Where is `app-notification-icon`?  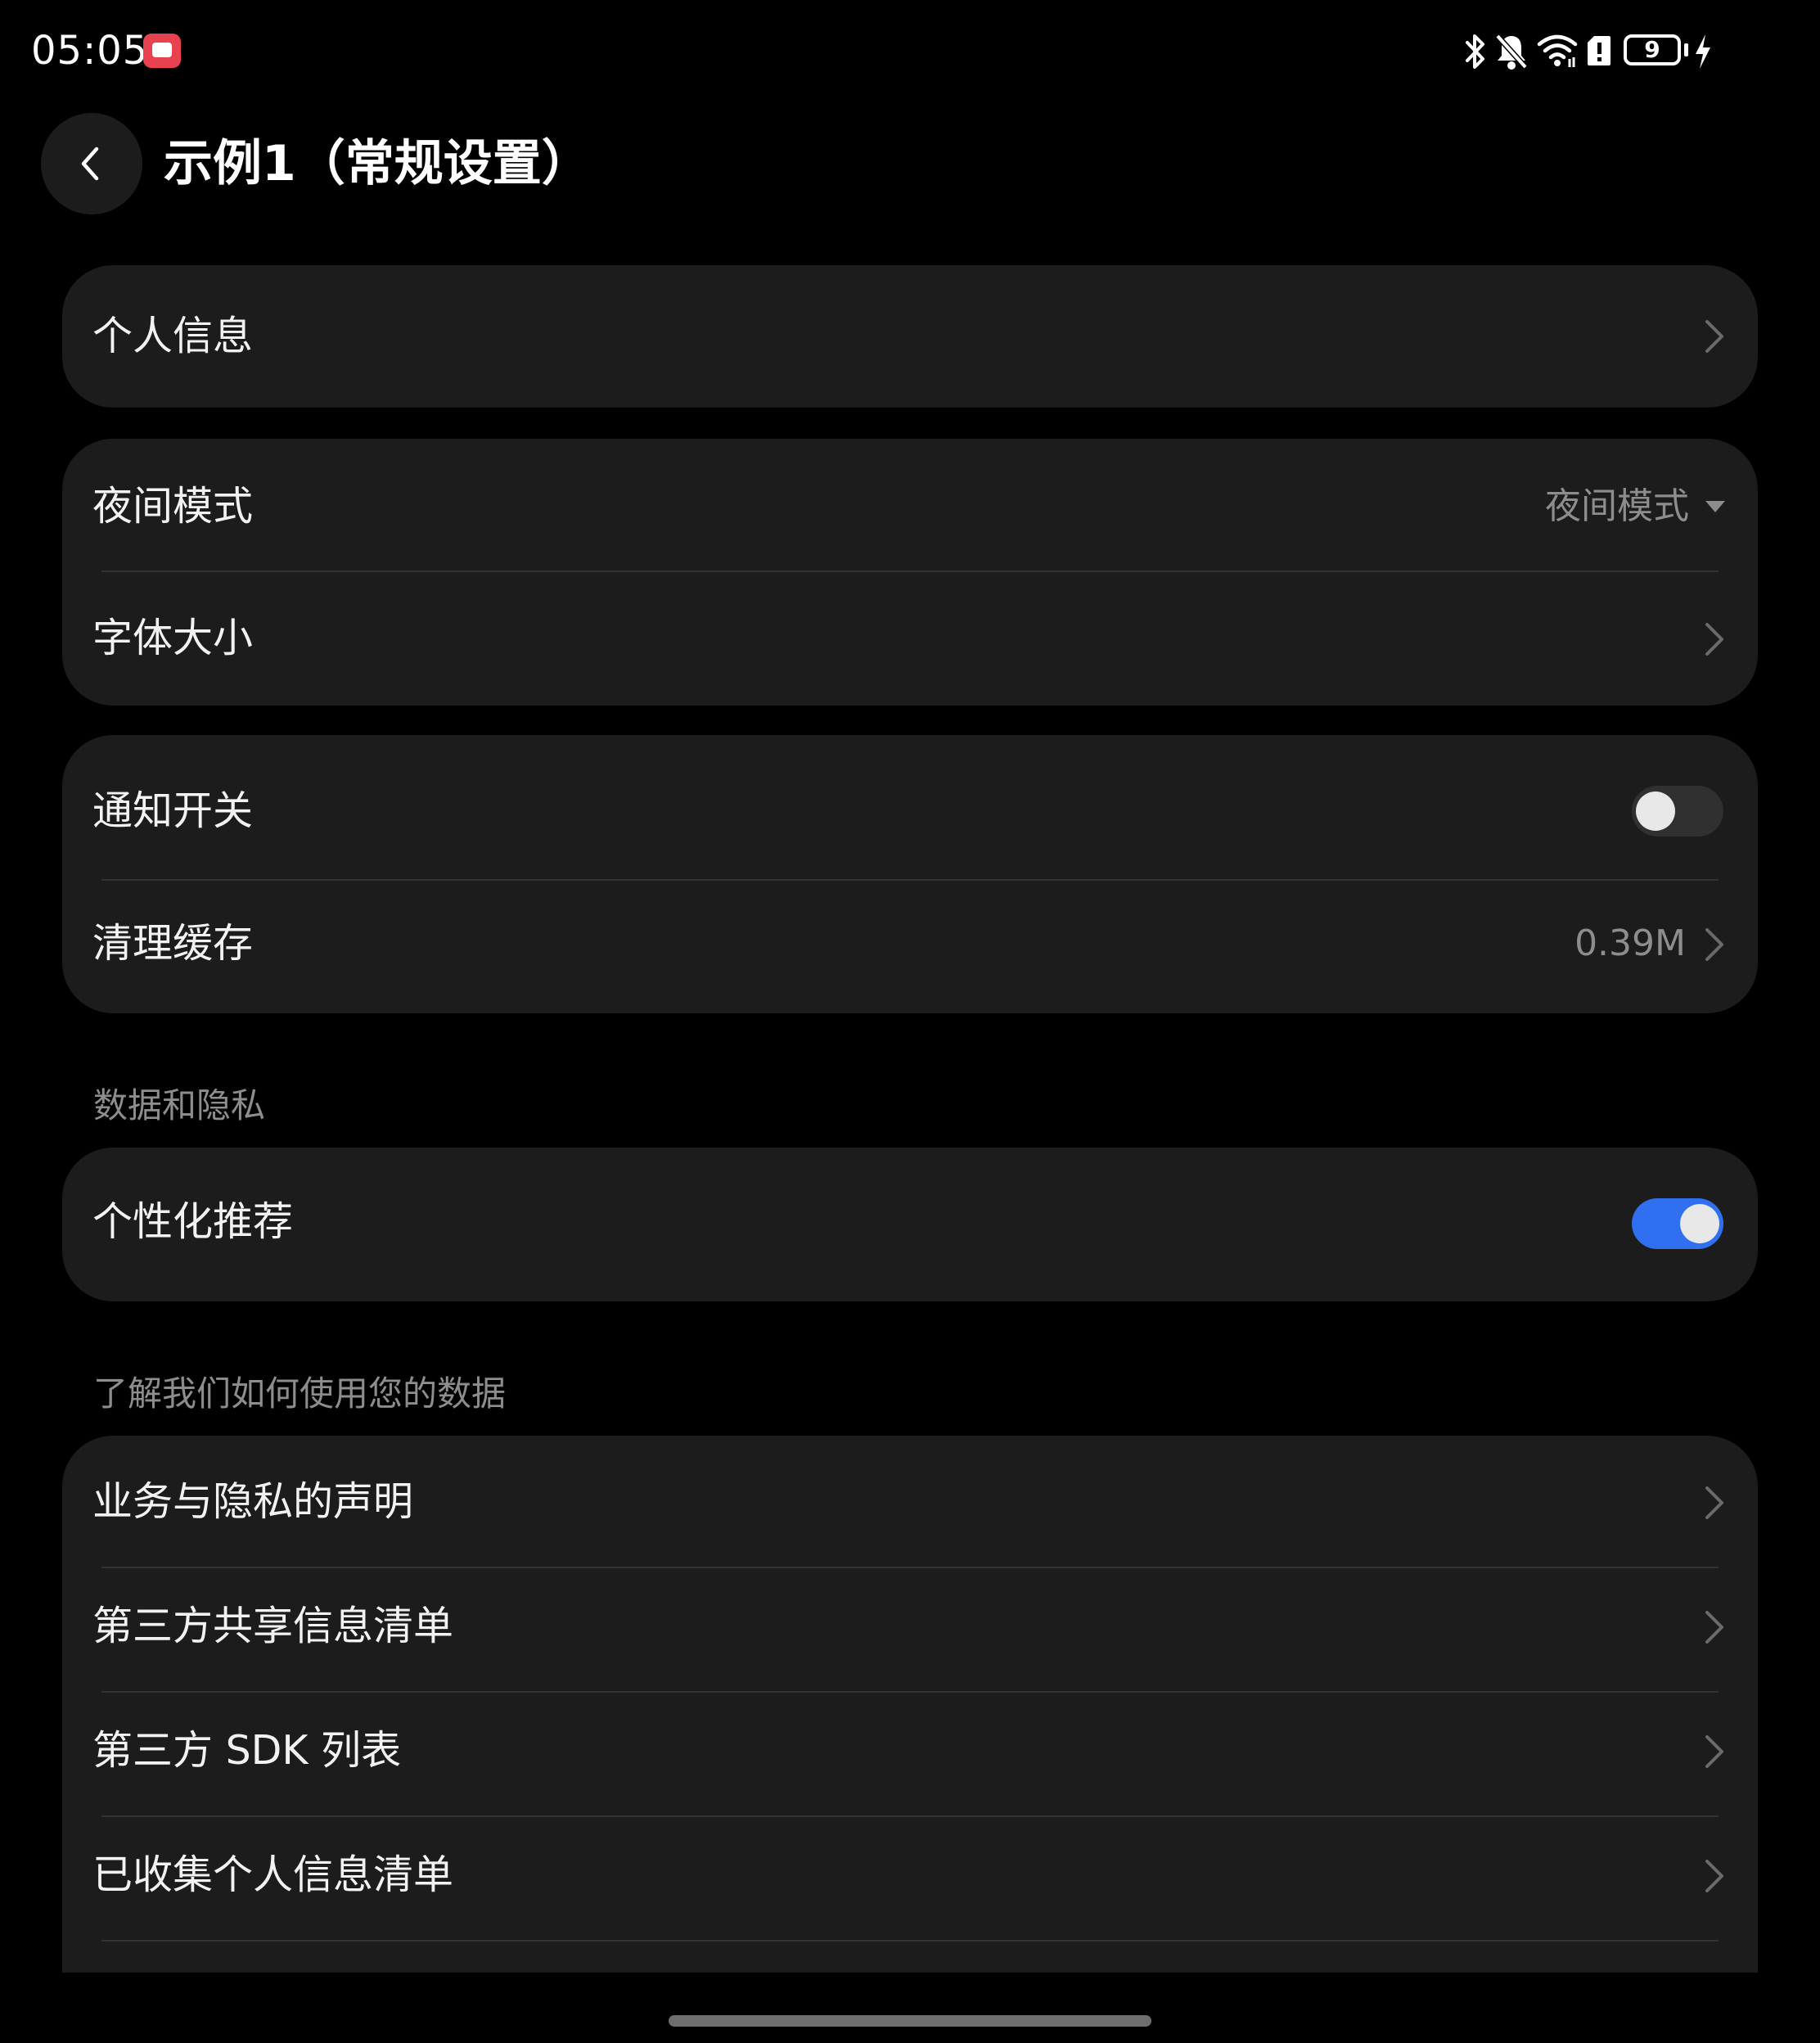 app-notification-icon is located at coordinates (162, 51).